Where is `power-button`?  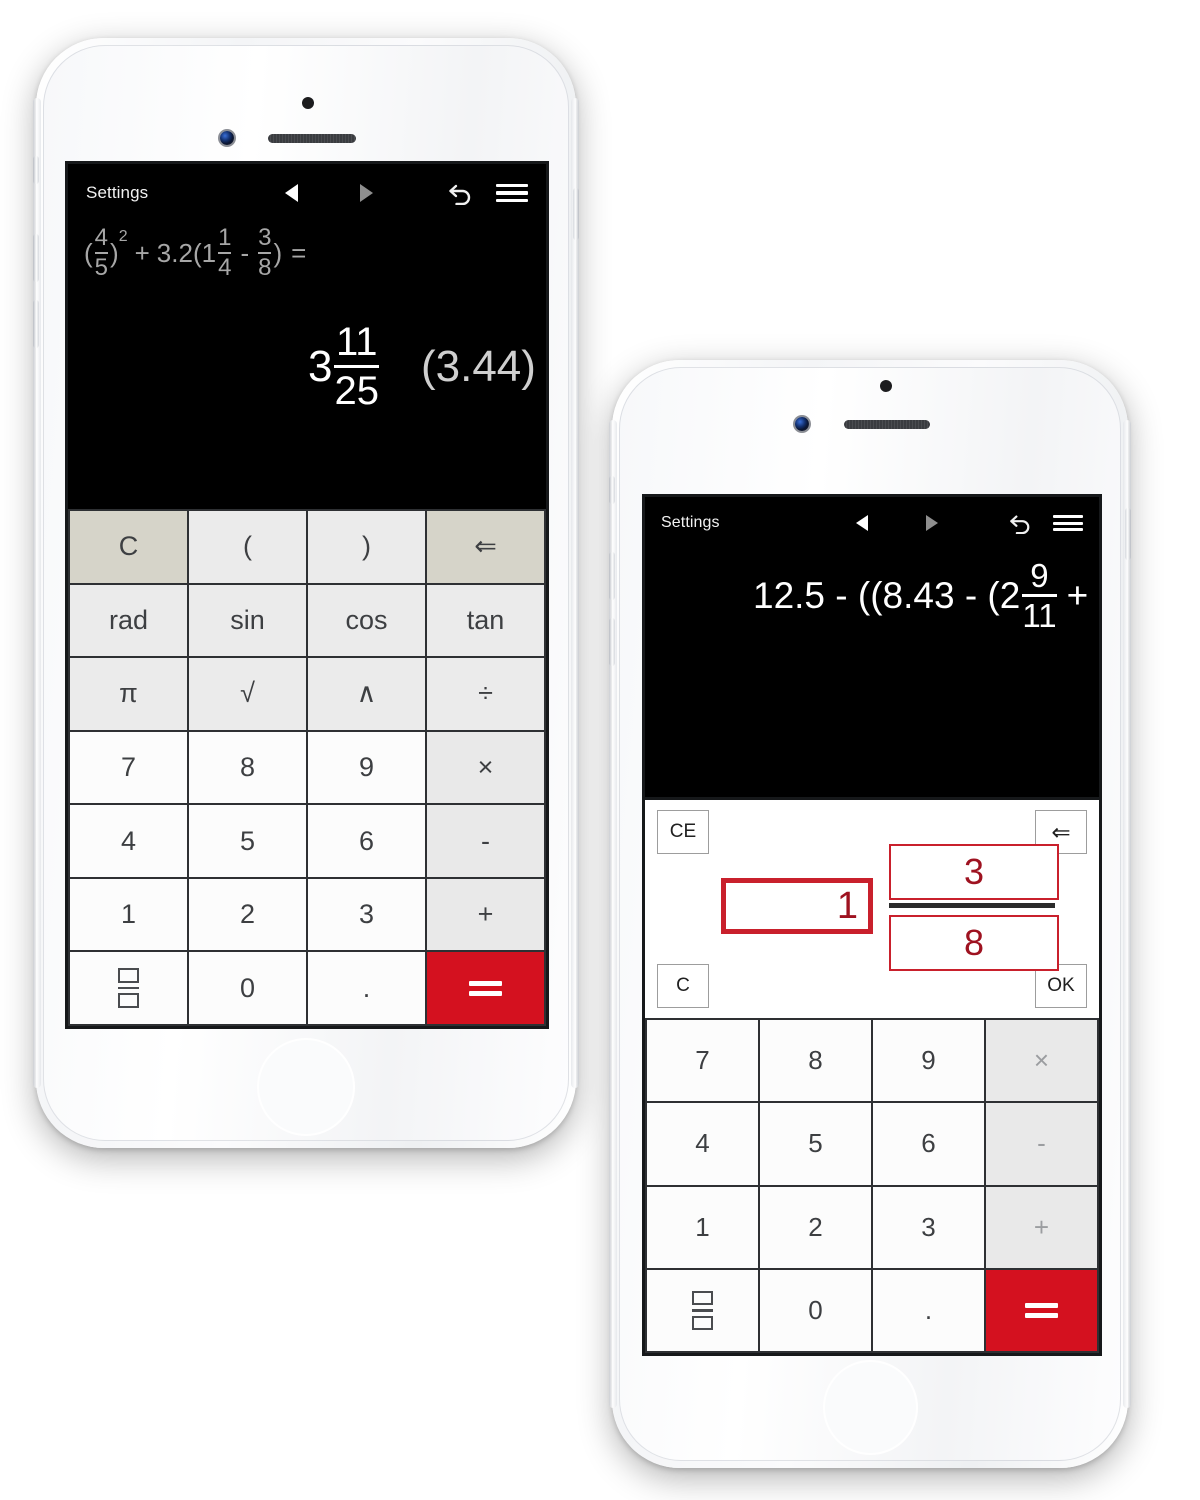 power-button is located at coordinates (576, 214).